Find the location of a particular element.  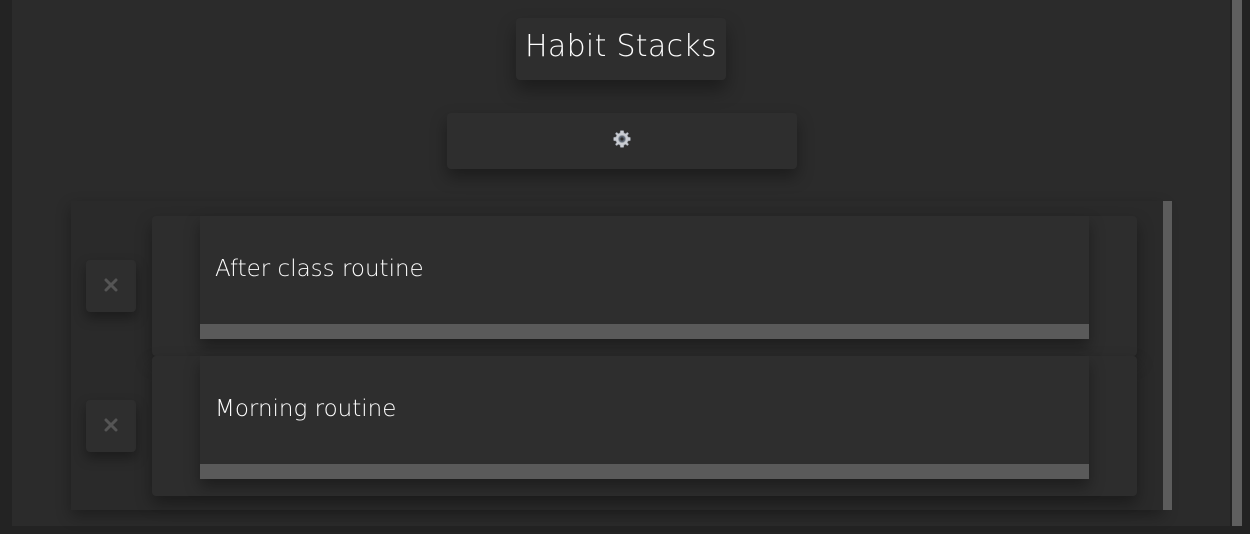

page-title: Habit Stacks is located at coordinates (621, 46).